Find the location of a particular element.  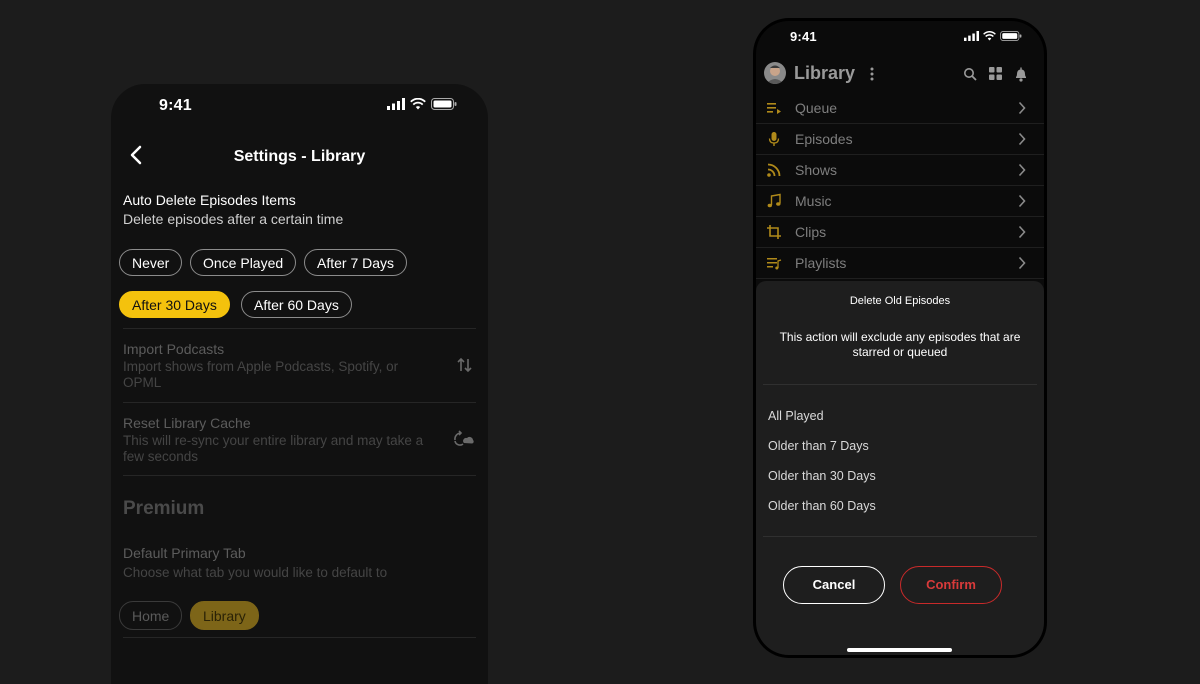

chip-home: Home is located at coordinates (151, 615).